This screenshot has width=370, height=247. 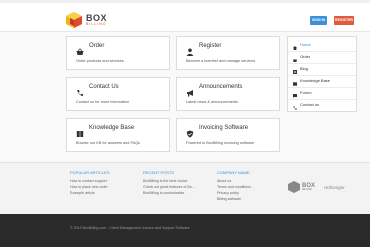 I want to click on footer-heading: RECENT POSTS, so click(x=159, y=172).